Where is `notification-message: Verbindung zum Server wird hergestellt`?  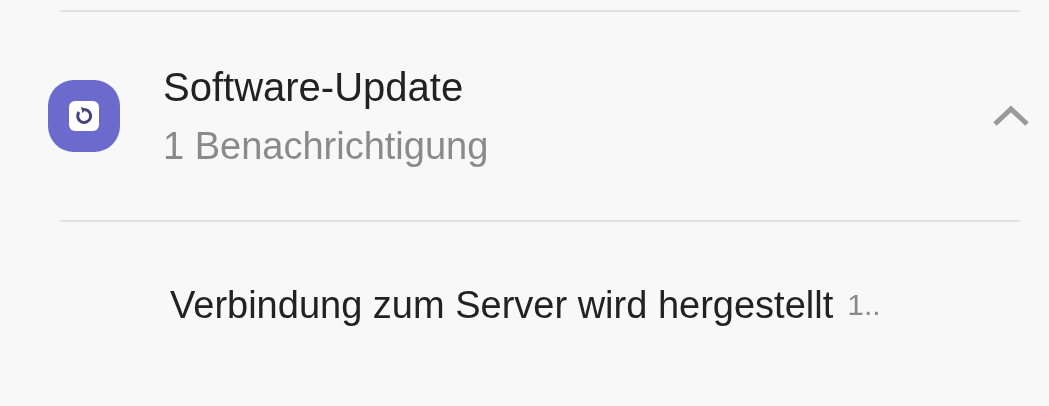
notification-message: Verbindung zum Server wird hergestellt is located at coordinates (502, 305).